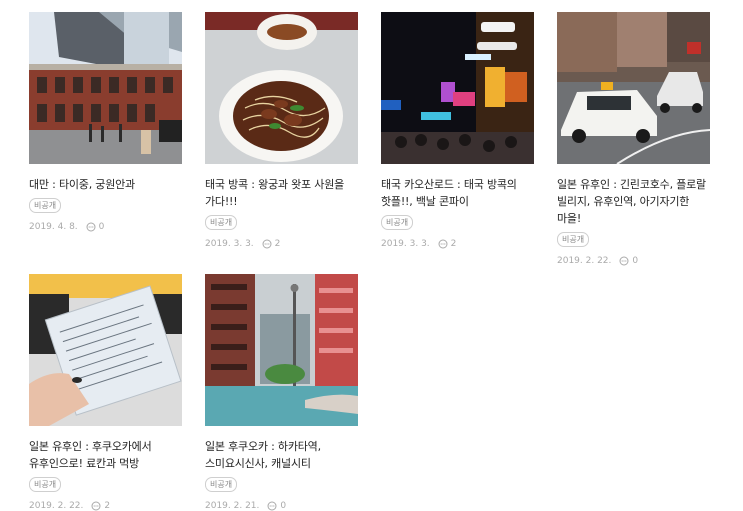 The image size is (743, 511). I want to click on noodle-soup-photo, so click(281, 88).